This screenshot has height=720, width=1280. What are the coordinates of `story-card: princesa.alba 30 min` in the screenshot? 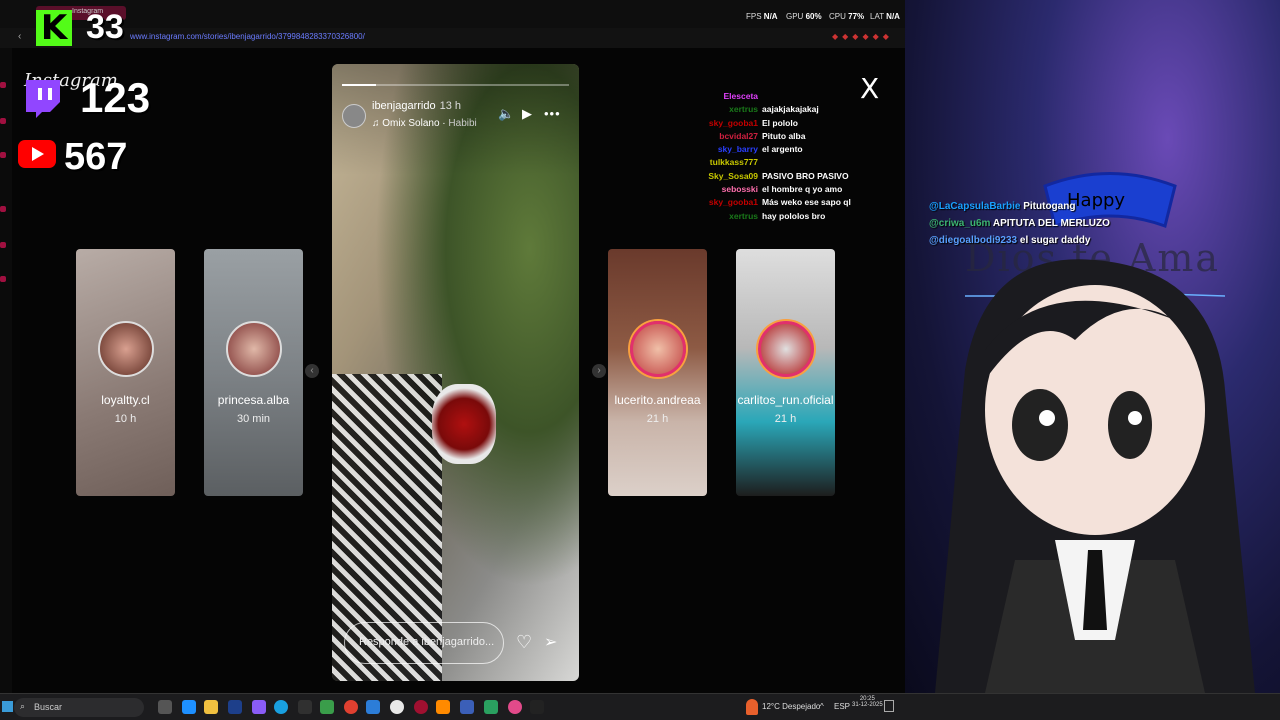 It's located at (253, 372).